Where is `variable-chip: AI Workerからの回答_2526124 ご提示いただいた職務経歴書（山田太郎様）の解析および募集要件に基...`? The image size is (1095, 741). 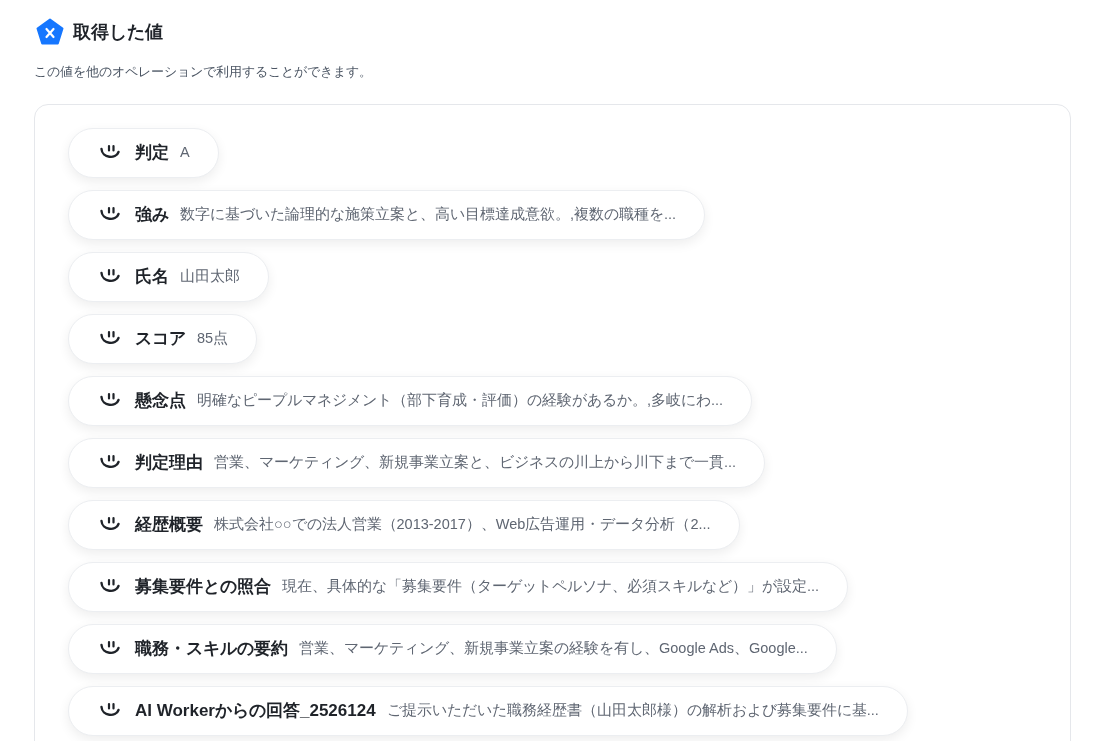
variable-chip: AI Workerからの回答_2526124 ご提示いただいた職務経歴書（山田太郎様）の解析および募集要件に基... is located at coordinates (488, 710).